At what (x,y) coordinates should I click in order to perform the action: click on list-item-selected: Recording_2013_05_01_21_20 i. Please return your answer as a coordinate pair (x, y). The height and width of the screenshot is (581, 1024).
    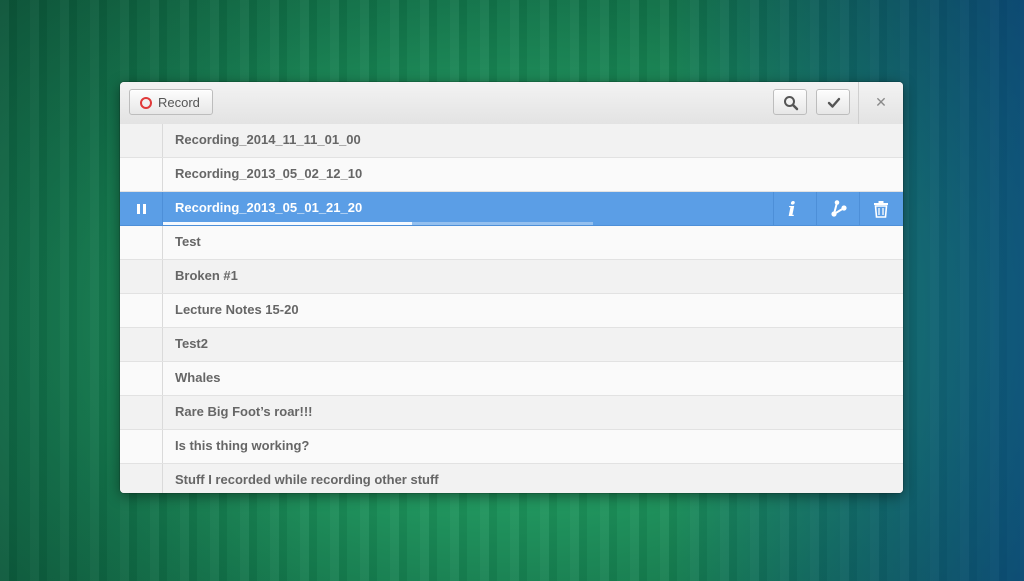
    Looking at the image, I should click on (511, 209).